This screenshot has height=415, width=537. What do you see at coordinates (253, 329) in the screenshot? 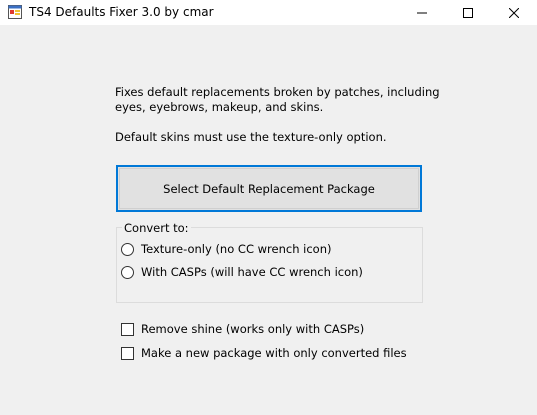
I see `checkbox-remove-shine-label: Remove shine (works only with CASPs)` at bounding box center [253, 329].